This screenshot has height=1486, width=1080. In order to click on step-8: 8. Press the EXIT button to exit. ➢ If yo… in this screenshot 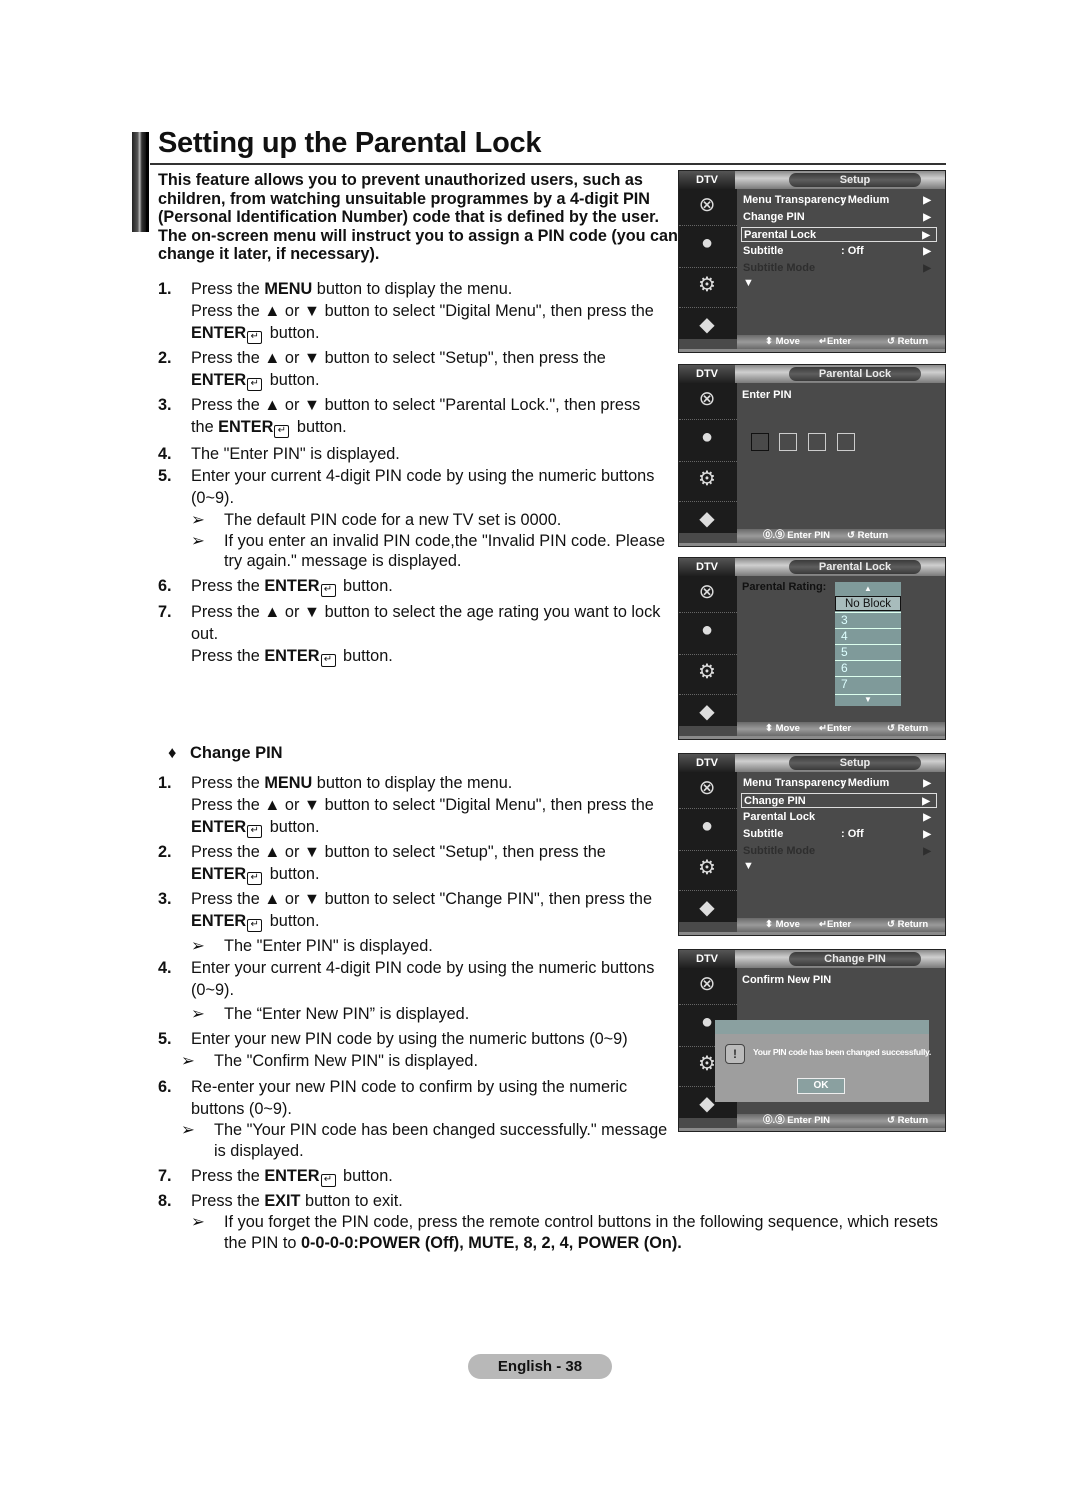, I will do `click(554, 1222)`.